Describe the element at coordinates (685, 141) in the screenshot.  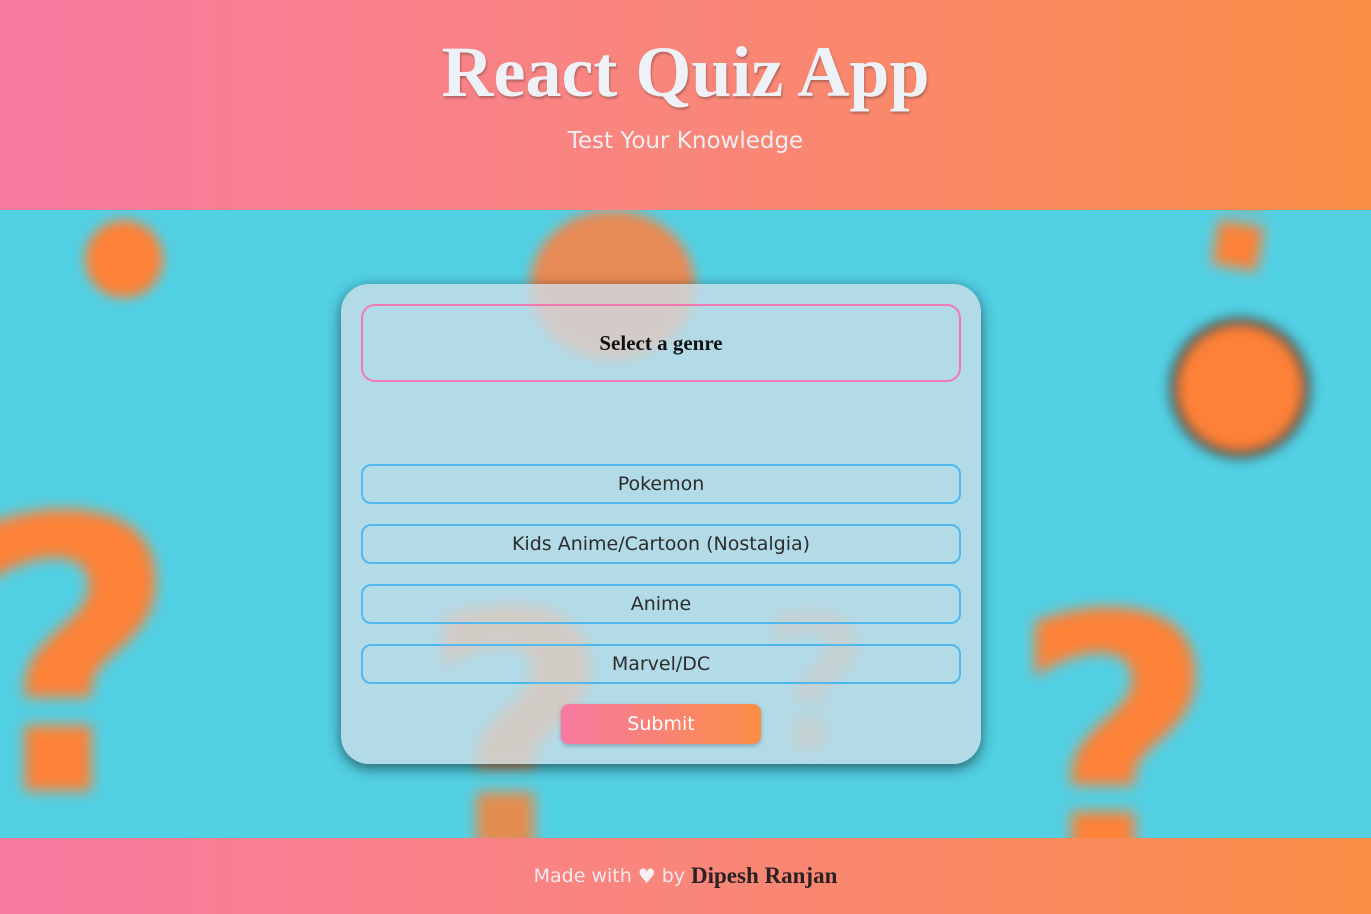
I see `app-subtitle: Test Your Knowledge` at that location.